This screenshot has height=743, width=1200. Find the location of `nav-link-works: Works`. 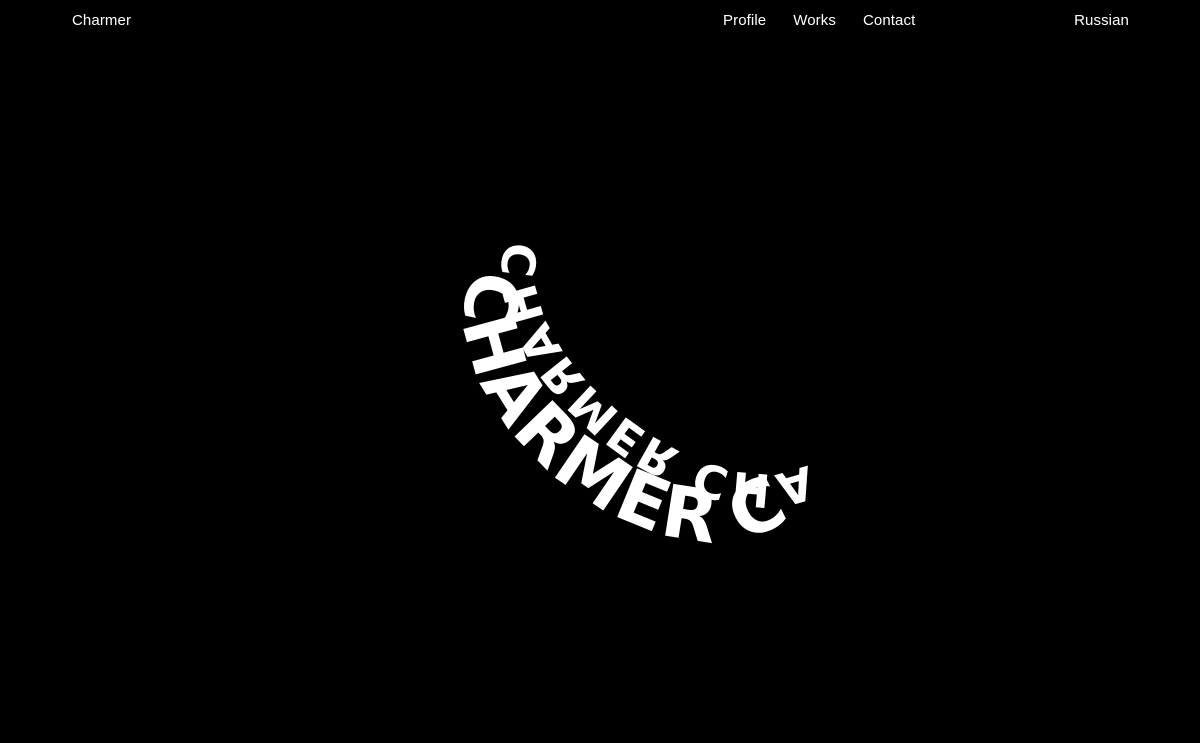

nav-link-works: Works is located at coordinates (814, 21).